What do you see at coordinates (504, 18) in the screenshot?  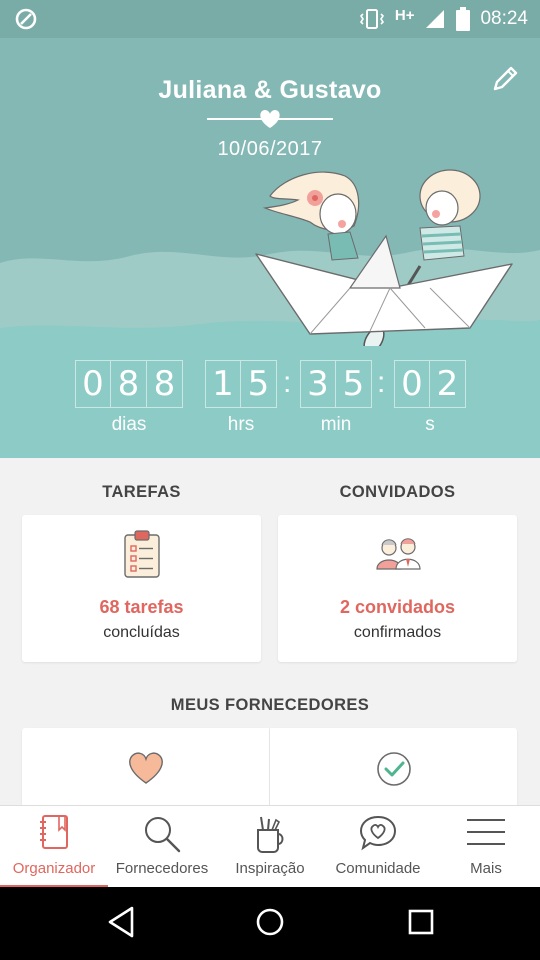 I see `status-time: 08:24` at bounding box center [504, 18].